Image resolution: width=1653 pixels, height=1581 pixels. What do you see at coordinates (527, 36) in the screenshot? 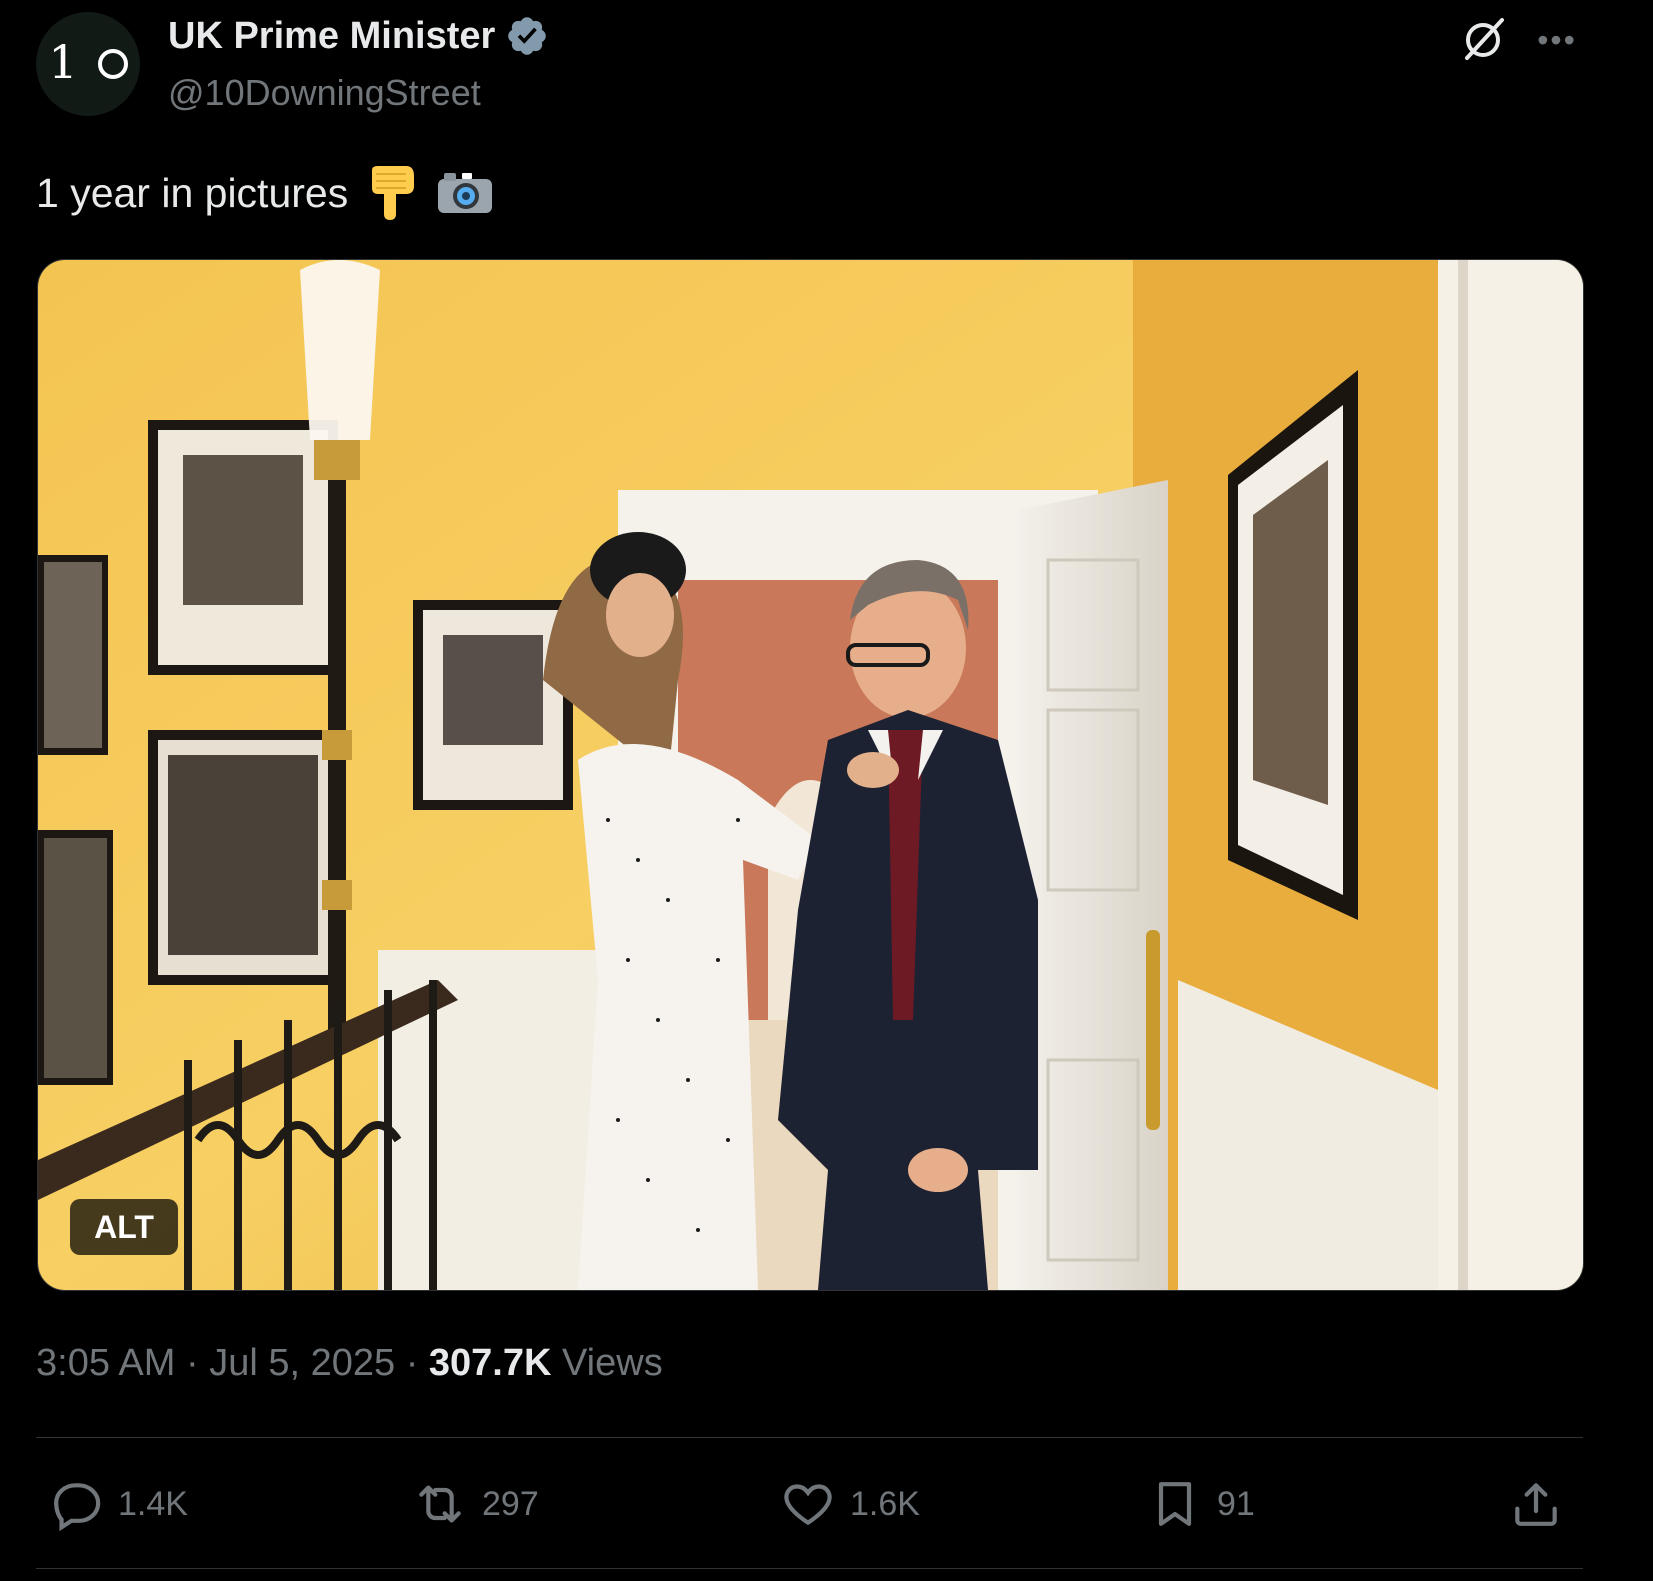
I see `verified-badge-icon` at bounding box center [527, 36].